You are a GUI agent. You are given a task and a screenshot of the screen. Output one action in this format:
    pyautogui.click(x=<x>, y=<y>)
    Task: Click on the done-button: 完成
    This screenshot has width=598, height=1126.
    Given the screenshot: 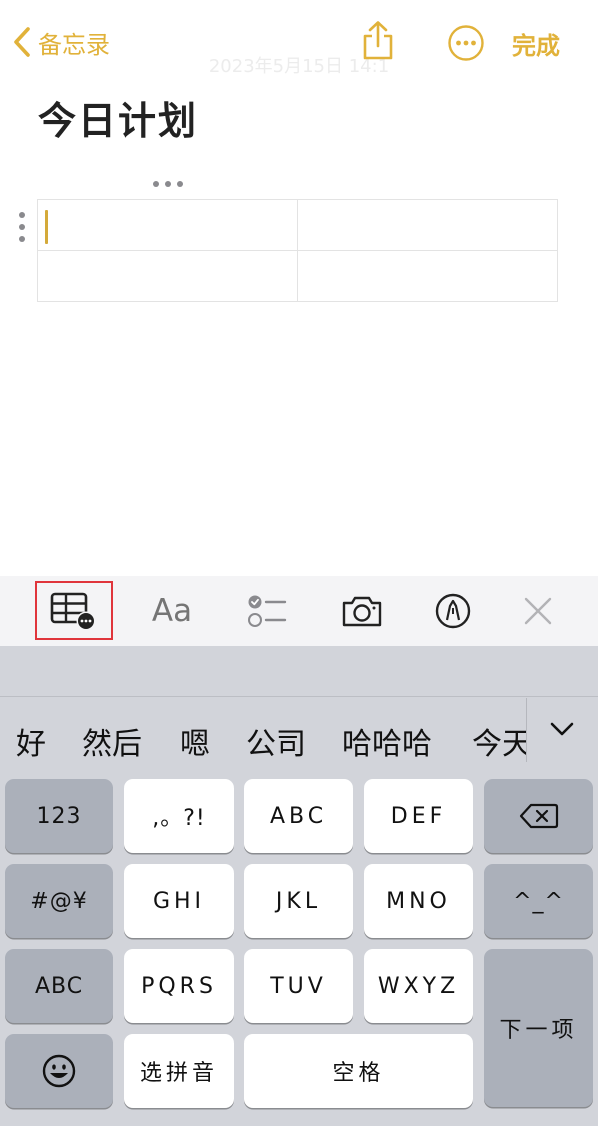 What is the action you would take?
    pyautogui.click(x=536, y=43)
    